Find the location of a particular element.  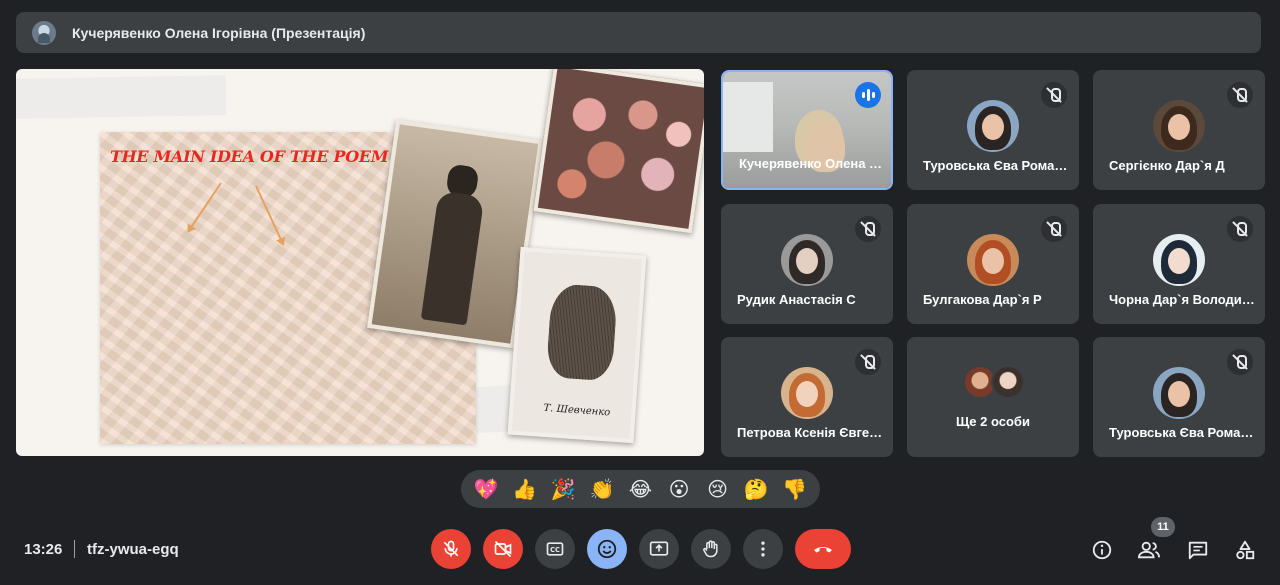

participant-tile: Булгакова Дар`я Р is located at coordinates (993, 264).